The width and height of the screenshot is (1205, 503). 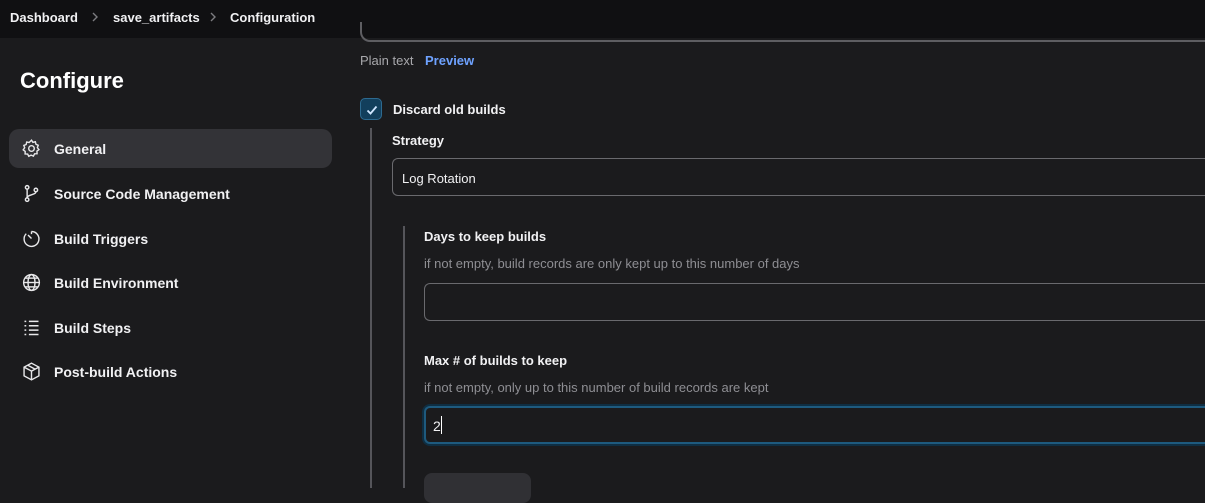 I want to click on max-builds-value: 2, so click(x=437, y=426).